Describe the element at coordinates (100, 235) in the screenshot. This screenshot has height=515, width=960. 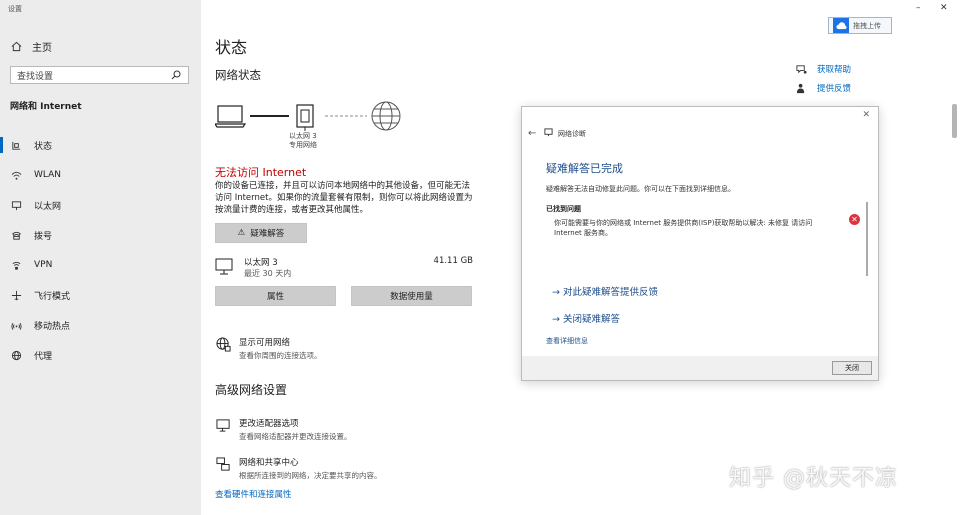
I see `sidebar-item-dialup: 拨号` at that location.